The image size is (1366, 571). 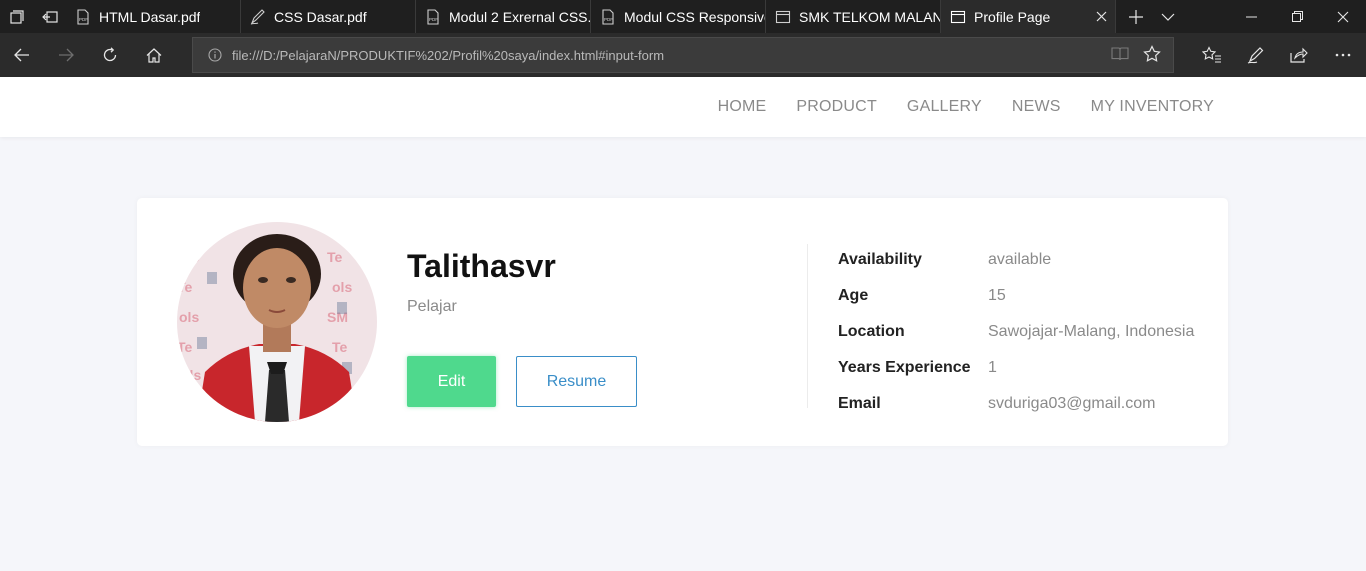 What do you see at coordinates (481, 266) in the screenshot?
I see `profile-name: Talithasvr` at bounding box center [481, 266].